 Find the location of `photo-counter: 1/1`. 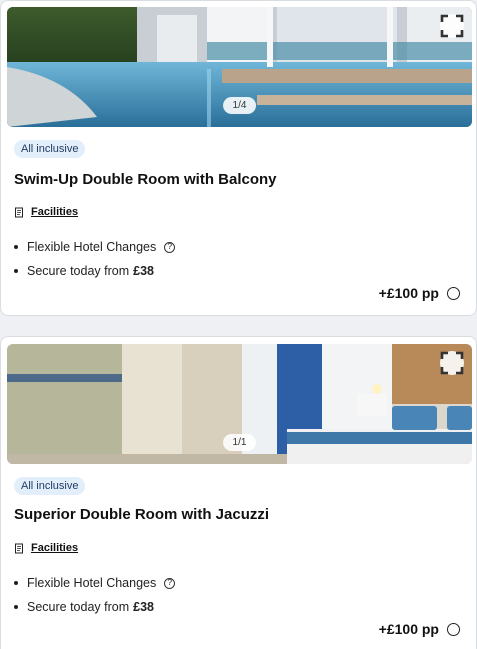

photo-counter: 1/1 is located at coordinates (239, 442).